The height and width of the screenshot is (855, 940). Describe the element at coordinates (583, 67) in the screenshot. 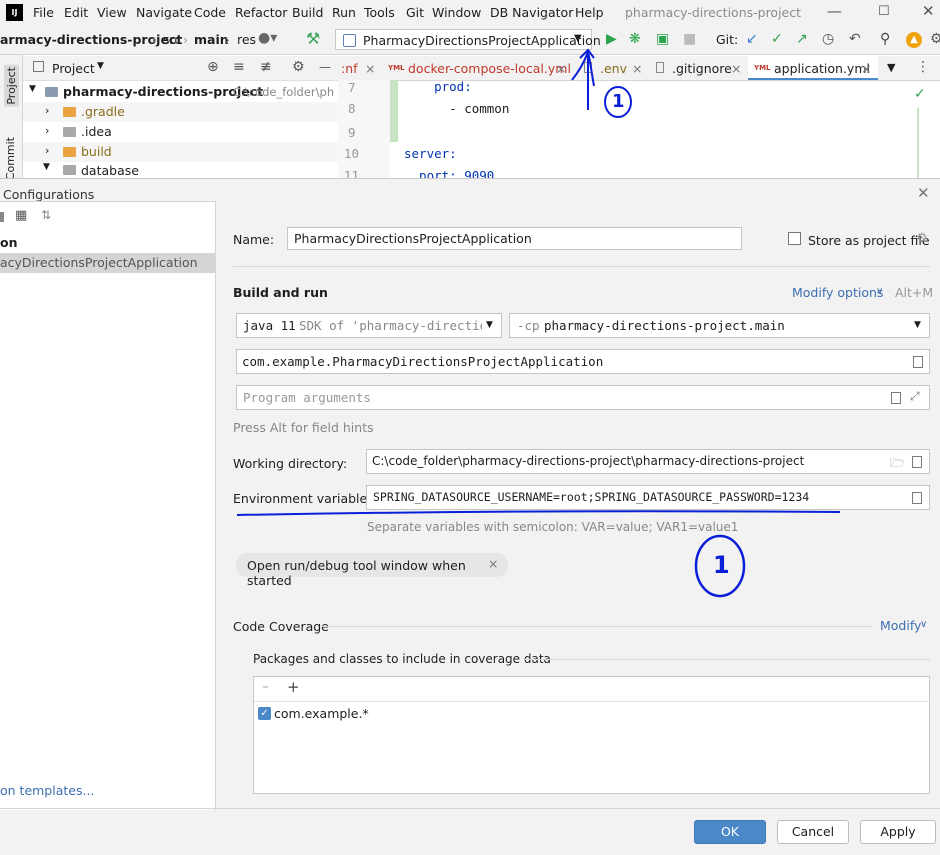

I see `annotation-arrow` at that location.